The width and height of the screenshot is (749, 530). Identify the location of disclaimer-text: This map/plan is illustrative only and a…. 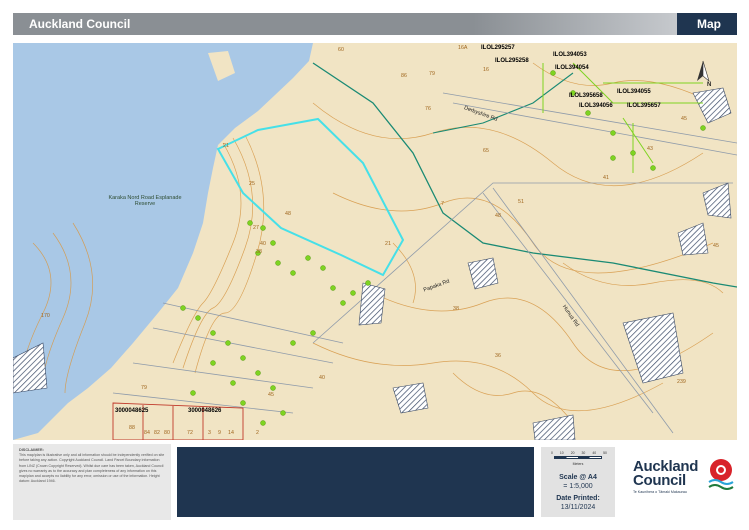
(92, 468).